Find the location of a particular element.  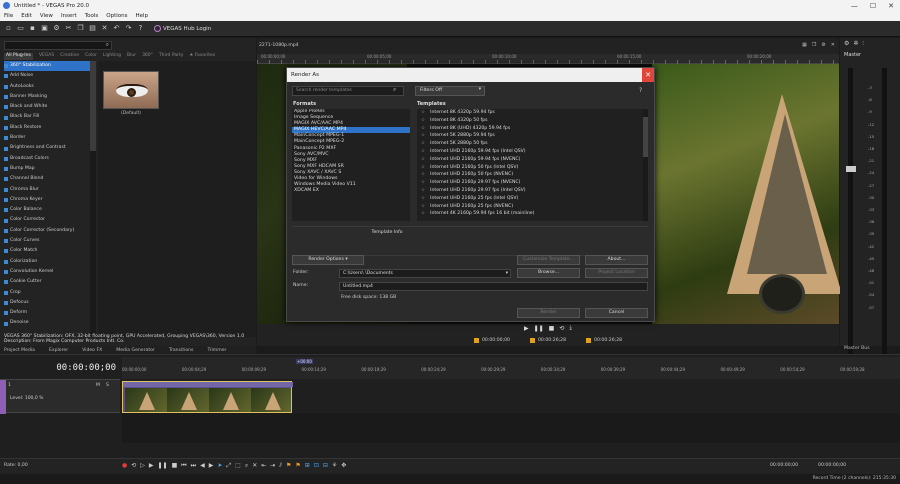

template-item: ☆ Internet UHD 2160p 25 fps (Intel QSV) is located at coordinates (532, 199).